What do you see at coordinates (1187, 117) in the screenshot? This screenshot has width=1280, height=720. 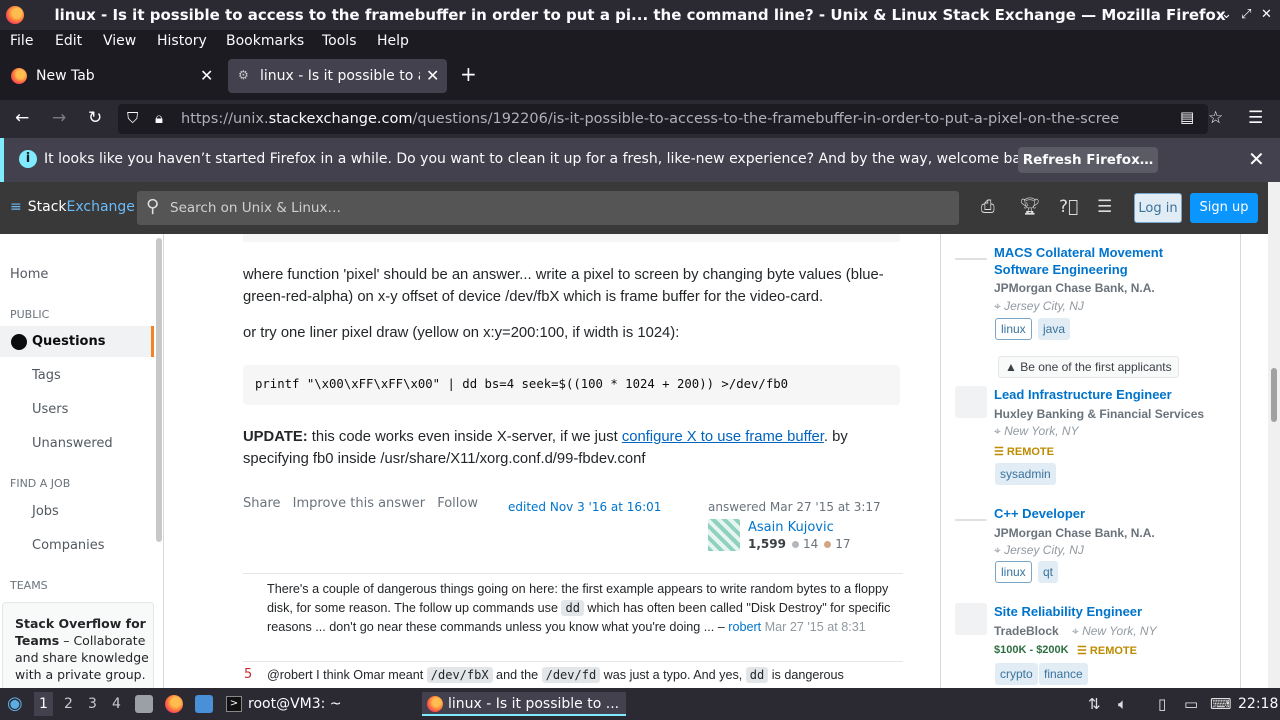 I see `reader-view-icon: ▤` at bounding box center [1187, 117].